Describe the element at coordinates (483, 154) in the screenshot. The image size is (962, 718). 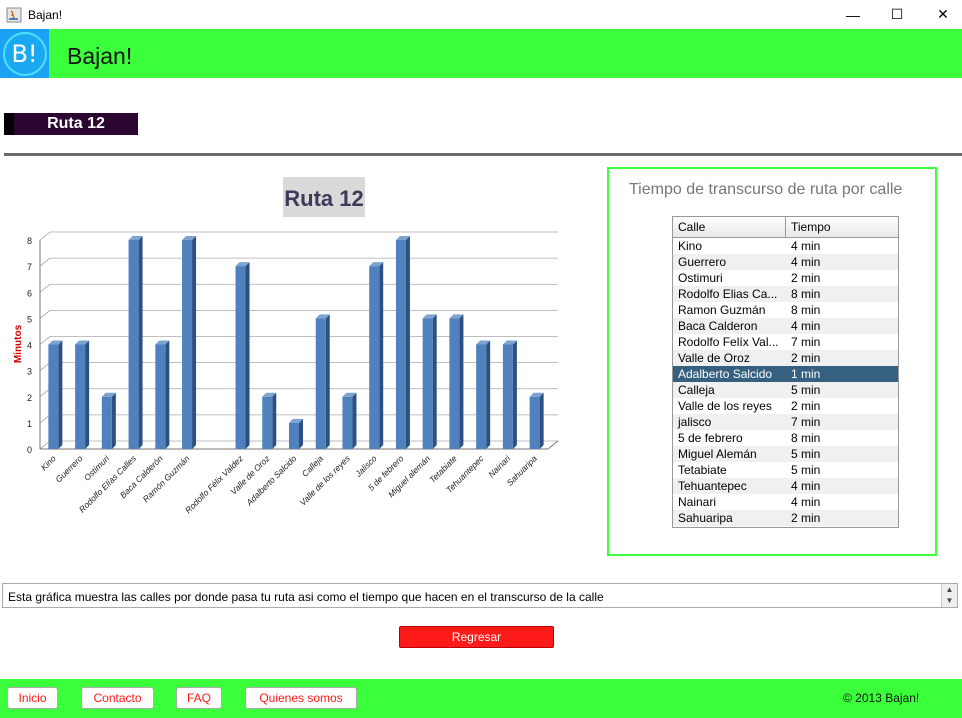
I see `divider` at that location.